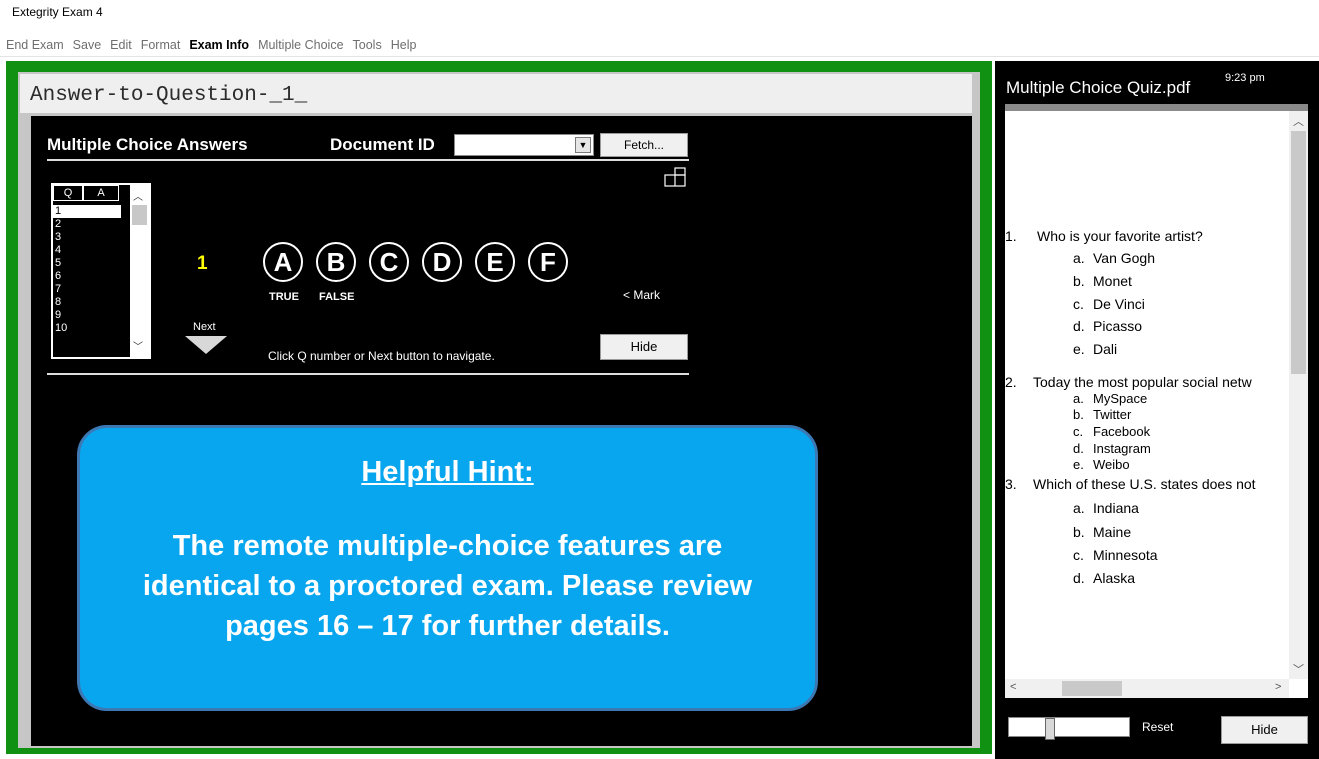 This screenshot has width=1319, height=759. Describe the element at coordinates (92, 263) in the screenshot. I see `question-row-5: 5` at that location.